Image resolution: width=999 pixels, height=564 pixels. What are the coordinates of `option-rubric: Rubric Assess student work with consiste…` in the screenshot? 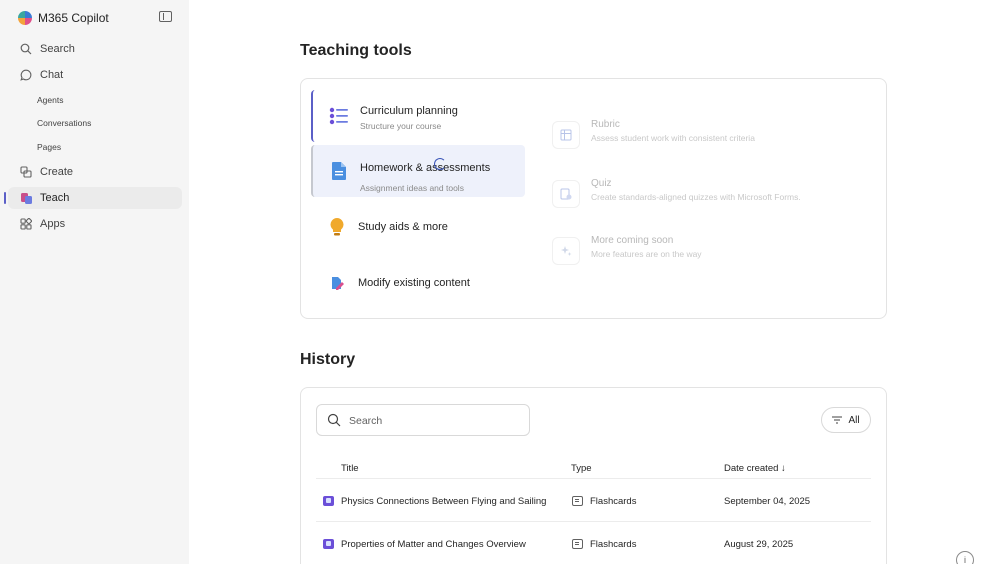 It's located at (713, 135).